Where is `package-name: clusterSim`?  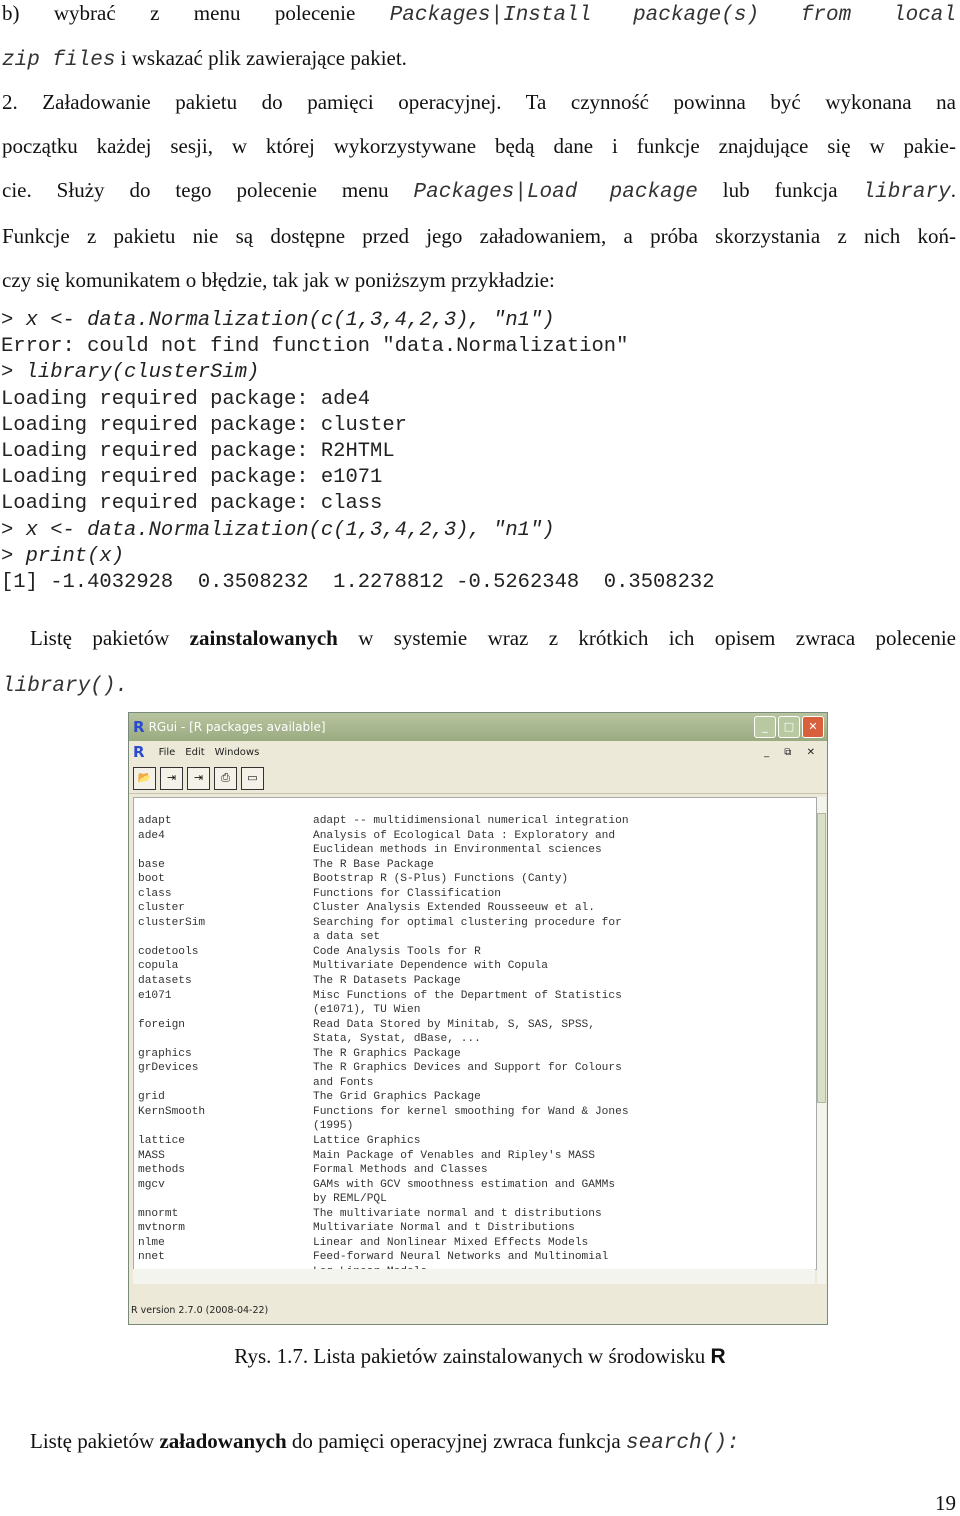
package-name: clusterSim is located at coordinates (172, 922).